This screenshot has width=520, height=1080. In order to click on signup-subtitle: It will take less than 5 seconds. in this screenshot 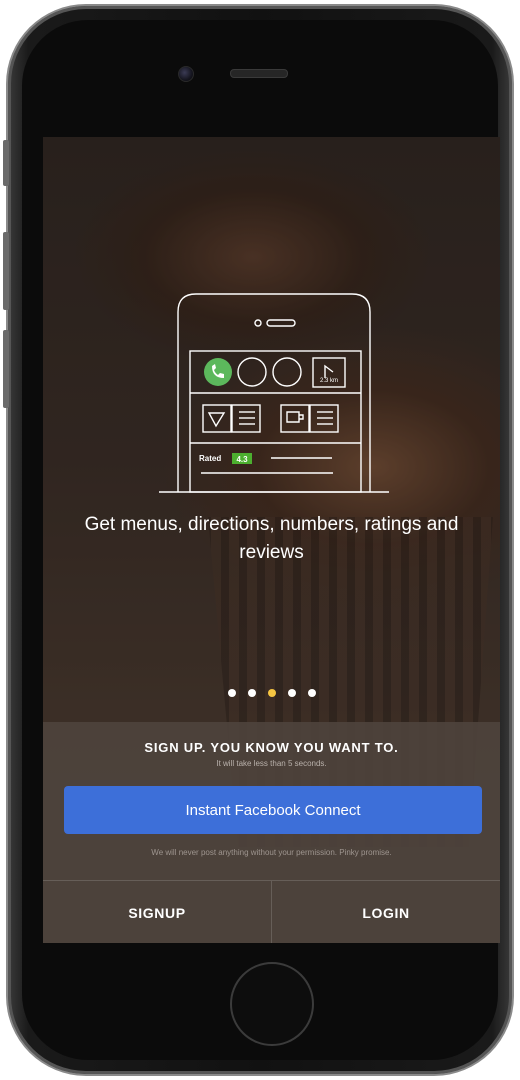, I will do `click(271, 763)`.